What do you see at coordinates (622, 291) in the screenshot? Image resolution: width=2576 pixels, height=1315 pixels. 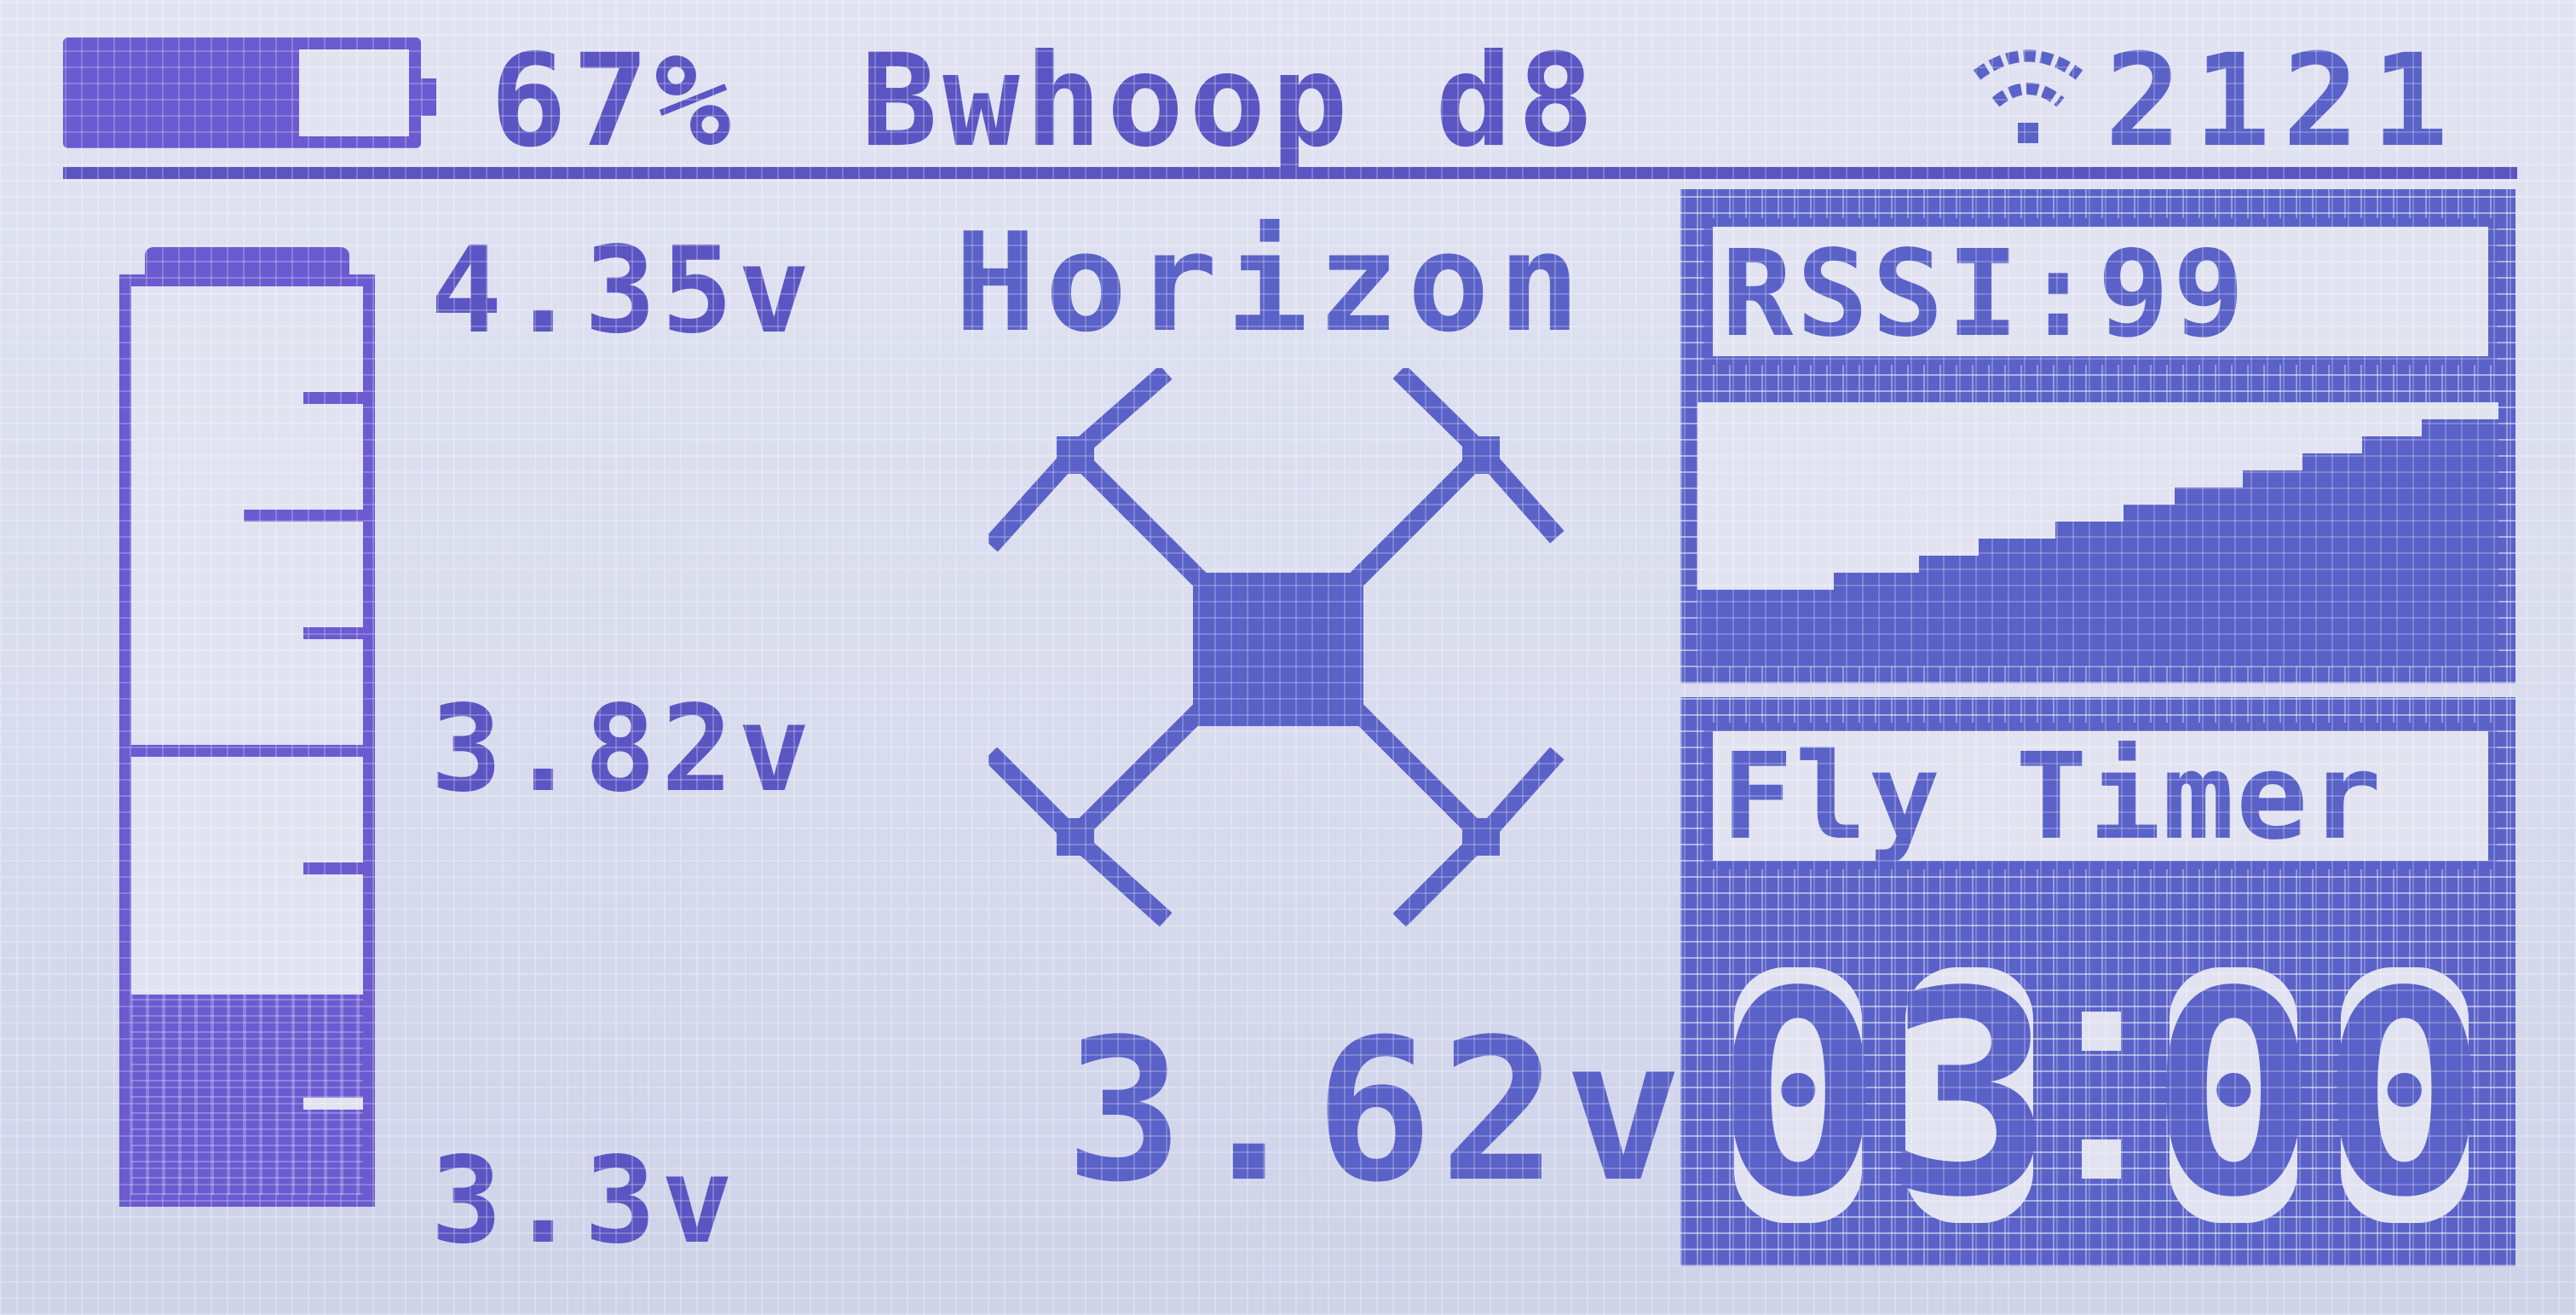 I see `voltage-max-label: 4.35v` at bounding box center [622, 291].